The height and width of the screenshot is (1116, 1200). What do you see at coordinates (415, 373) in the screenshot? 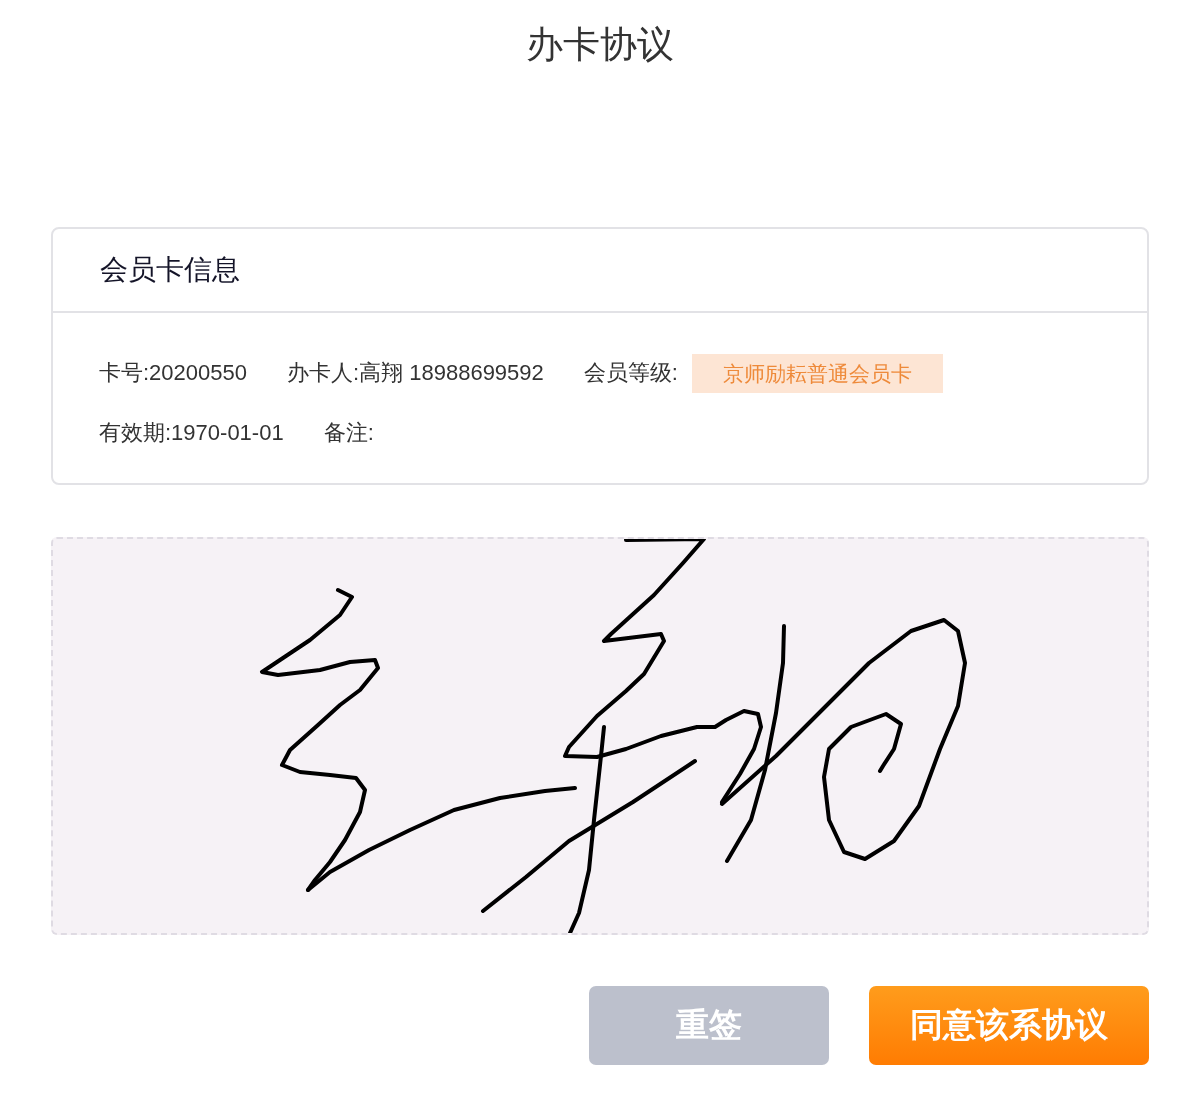
I see `info-text: 办卡人:高翔 18988699592` at bounding box center [415, 373].